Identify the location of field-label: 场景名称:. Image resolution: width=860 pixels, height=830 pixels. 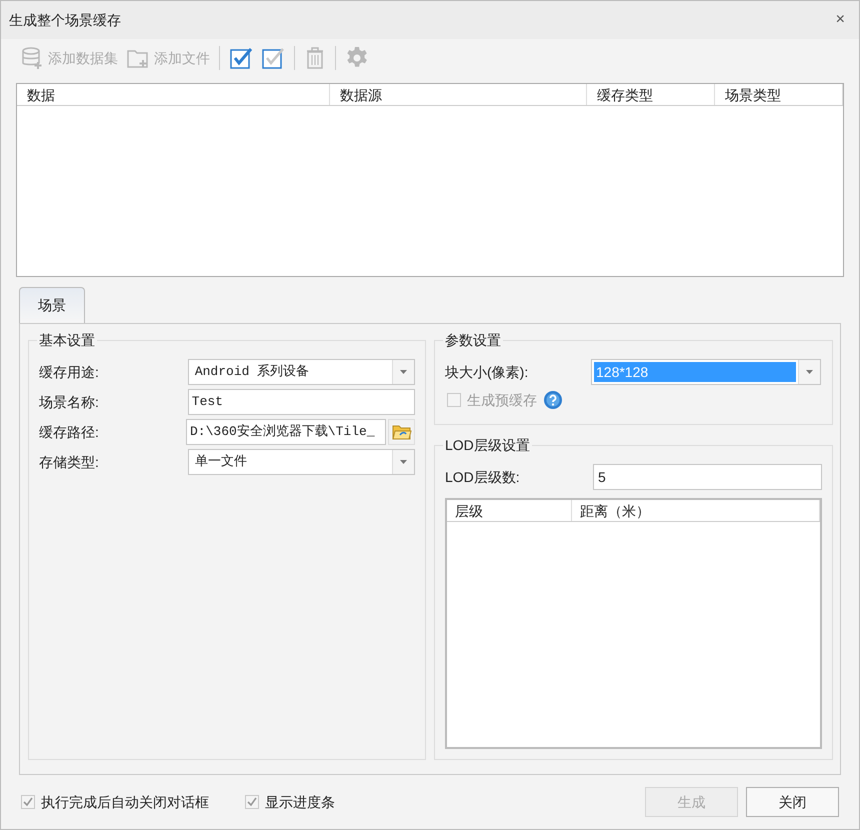
(69, 402).